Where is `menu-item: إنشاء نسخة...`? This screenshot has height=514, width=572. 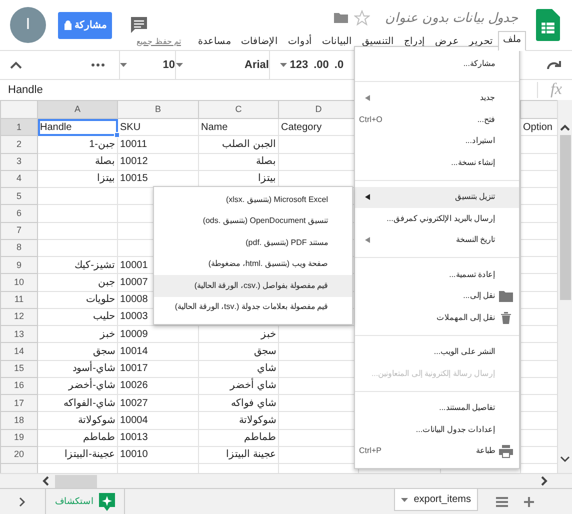 menu-item: إنشاء نسخة... is located at coordinates (437, 163).